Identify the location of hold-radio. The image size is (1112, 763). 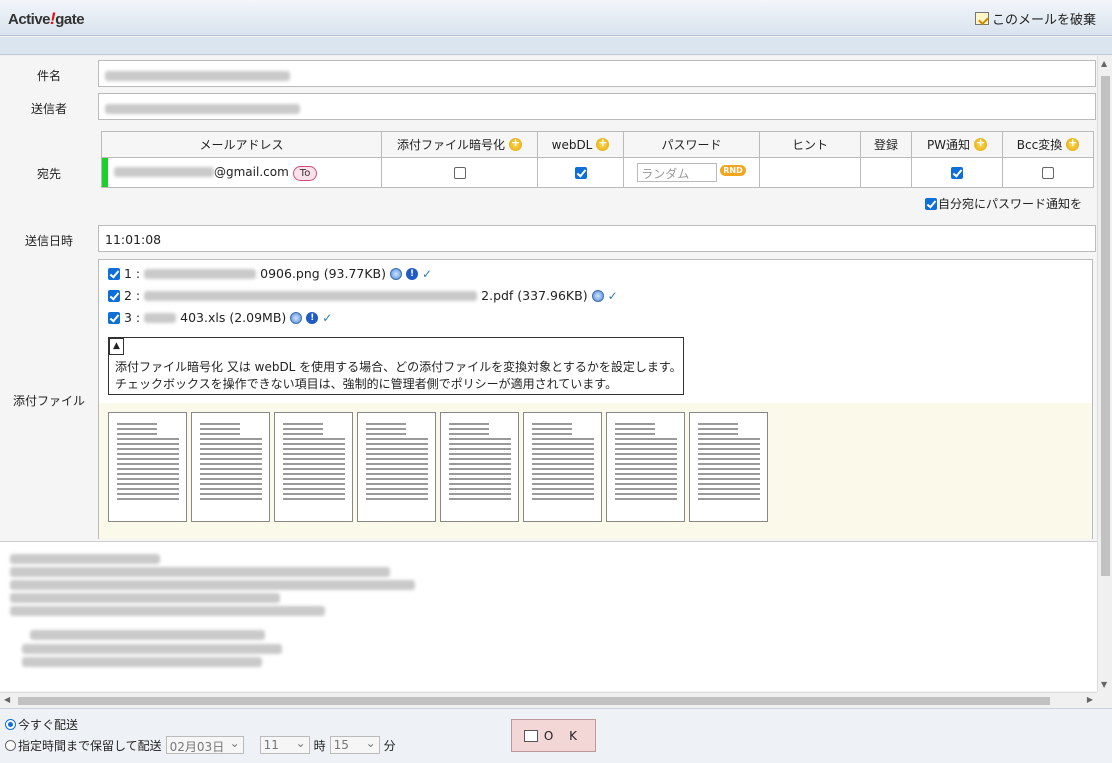
(10, 745).